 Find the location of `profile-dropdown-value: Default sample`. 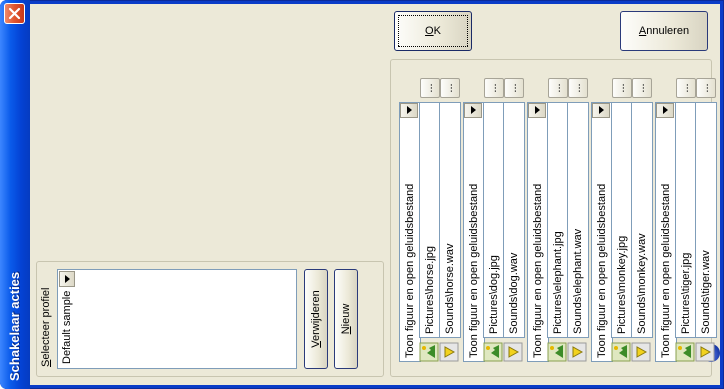

profile-dropdown-value: Default sample is located at coordinates (67, 327).